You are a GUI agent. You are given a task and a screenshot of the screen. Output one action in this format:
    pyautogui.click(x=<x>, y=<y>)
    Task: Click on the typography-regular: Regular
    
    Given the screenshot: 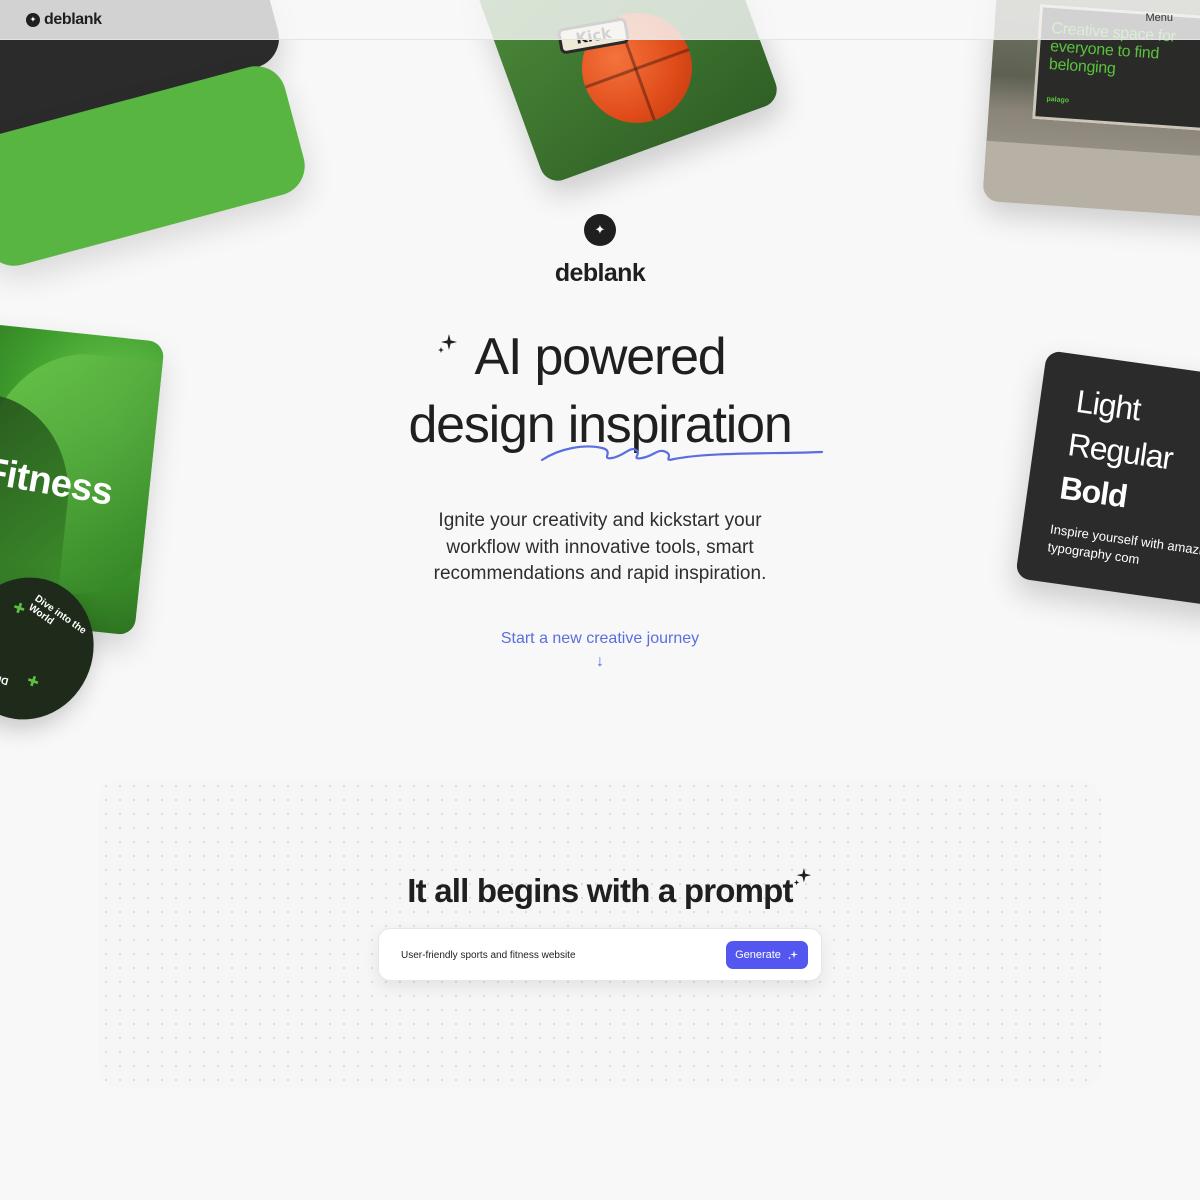 What is the action you would take?
    pyautogui.click(x=1120, y=451)
    